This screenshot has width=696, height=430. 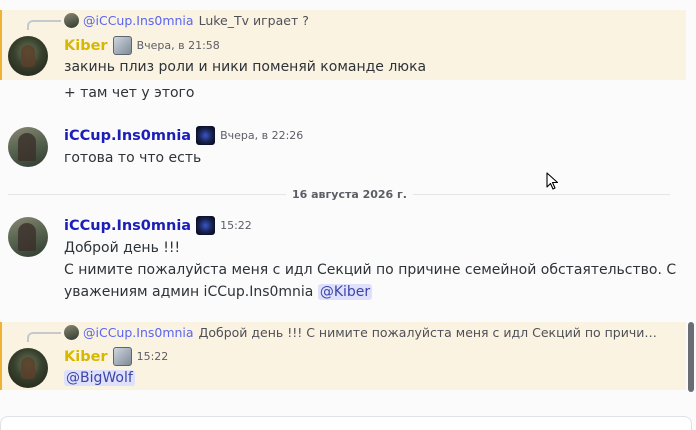 What do you see at coordinates (346, 423) in the screenshot?
I see `message-composer` at bounding box center [346, 423].